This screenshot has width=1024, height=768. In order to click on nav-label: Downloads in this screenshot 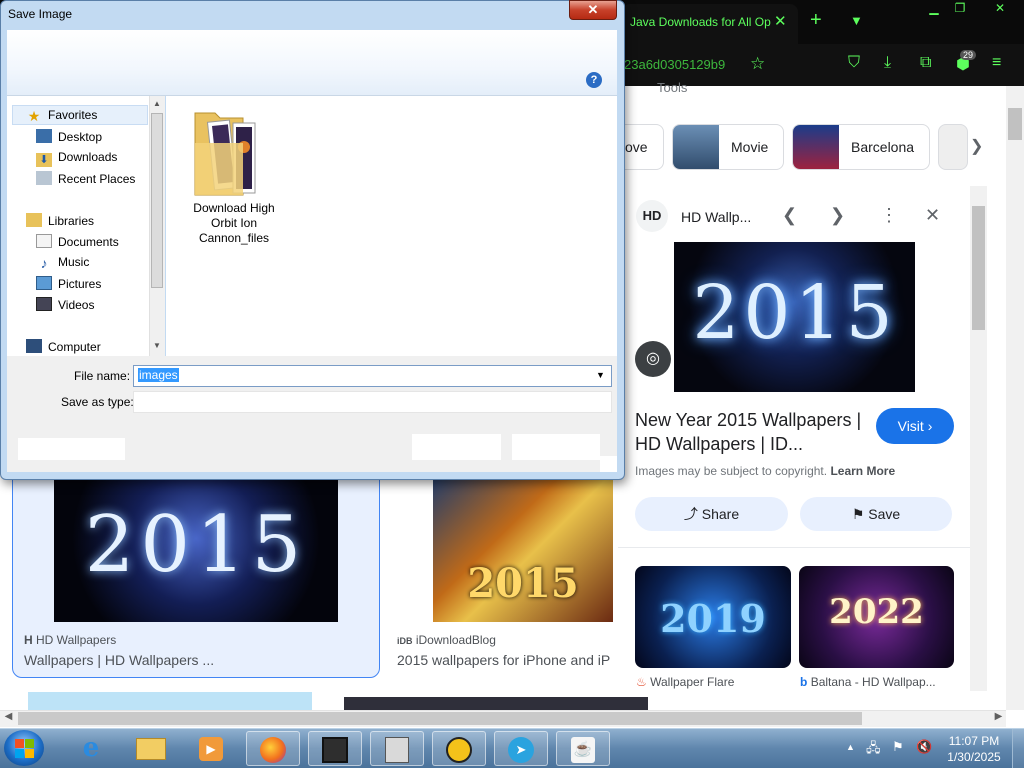, I will do `click(88, 157)`.